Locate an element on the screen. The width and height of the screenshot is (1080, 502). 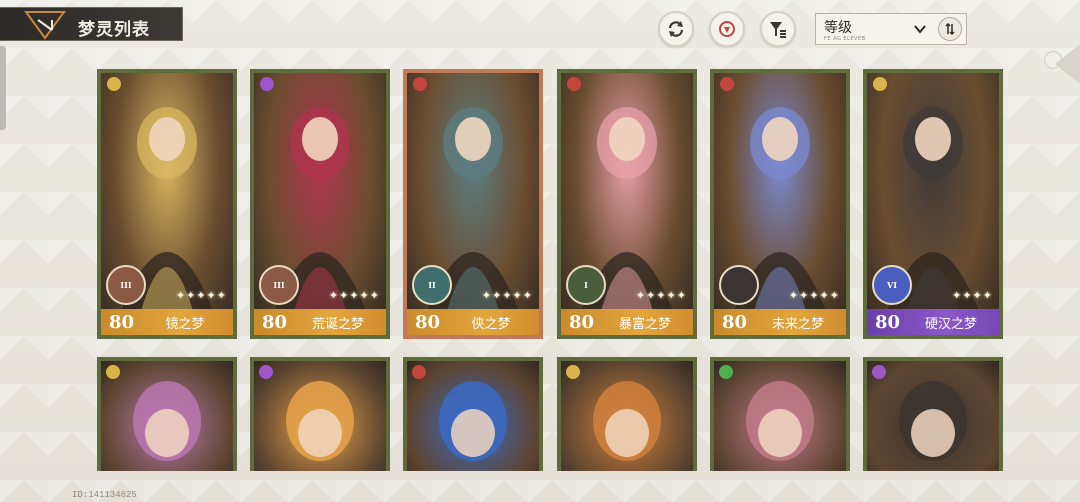
character-name: 侠之梦 is located at coordinates (491, 324).